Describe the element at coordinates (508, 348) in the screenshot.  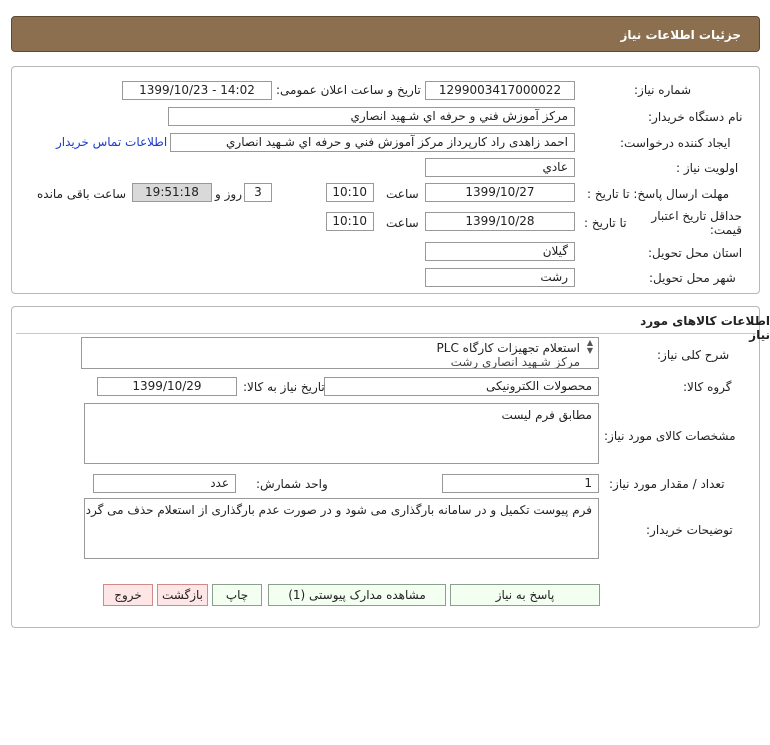
I see `summary-line-1: استعلام تجهیزات کارگاه PLC` at that location.